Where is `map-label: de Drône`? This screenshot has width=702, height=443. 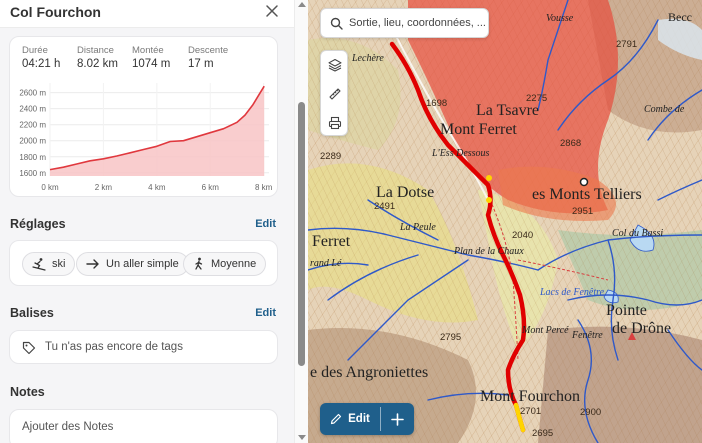
map-label: de Drône is located at coordinates (642, 328).